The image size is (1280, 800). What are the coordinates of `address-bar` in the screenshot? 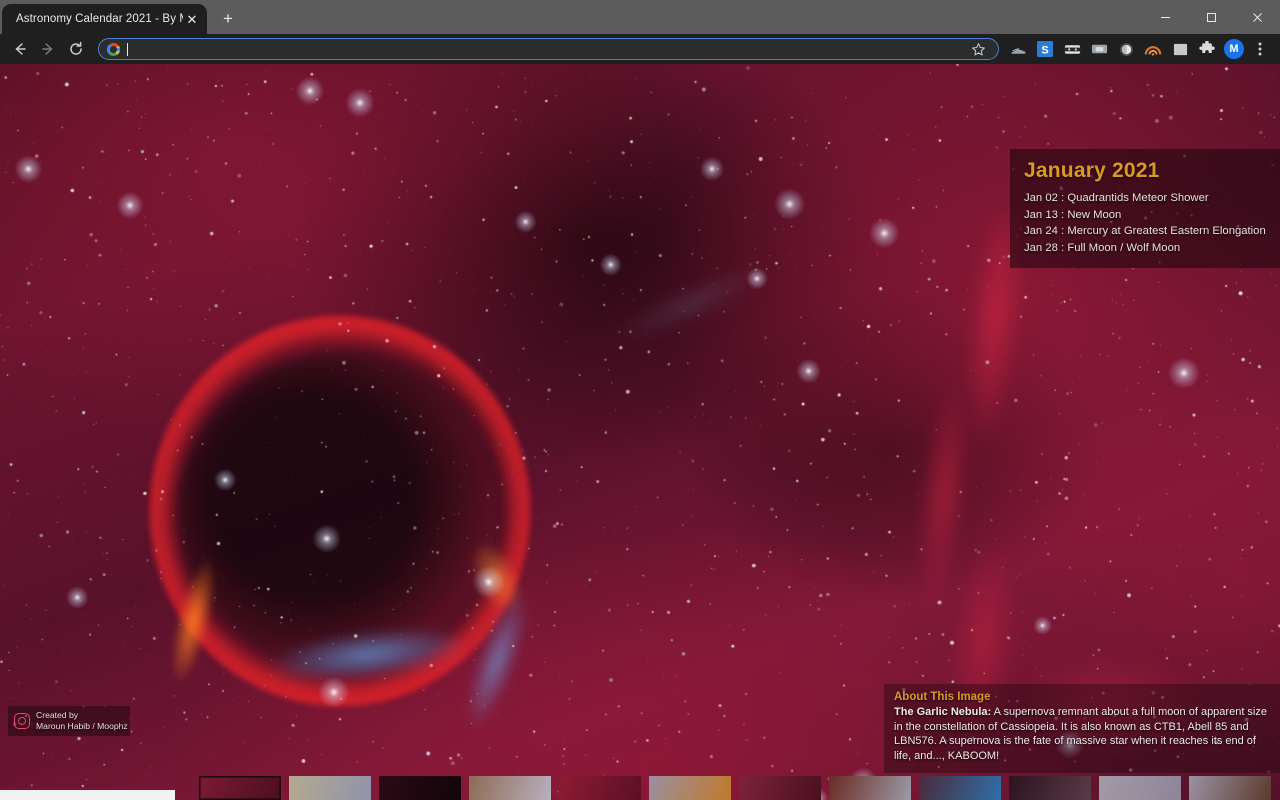 It's located at (548, 49).